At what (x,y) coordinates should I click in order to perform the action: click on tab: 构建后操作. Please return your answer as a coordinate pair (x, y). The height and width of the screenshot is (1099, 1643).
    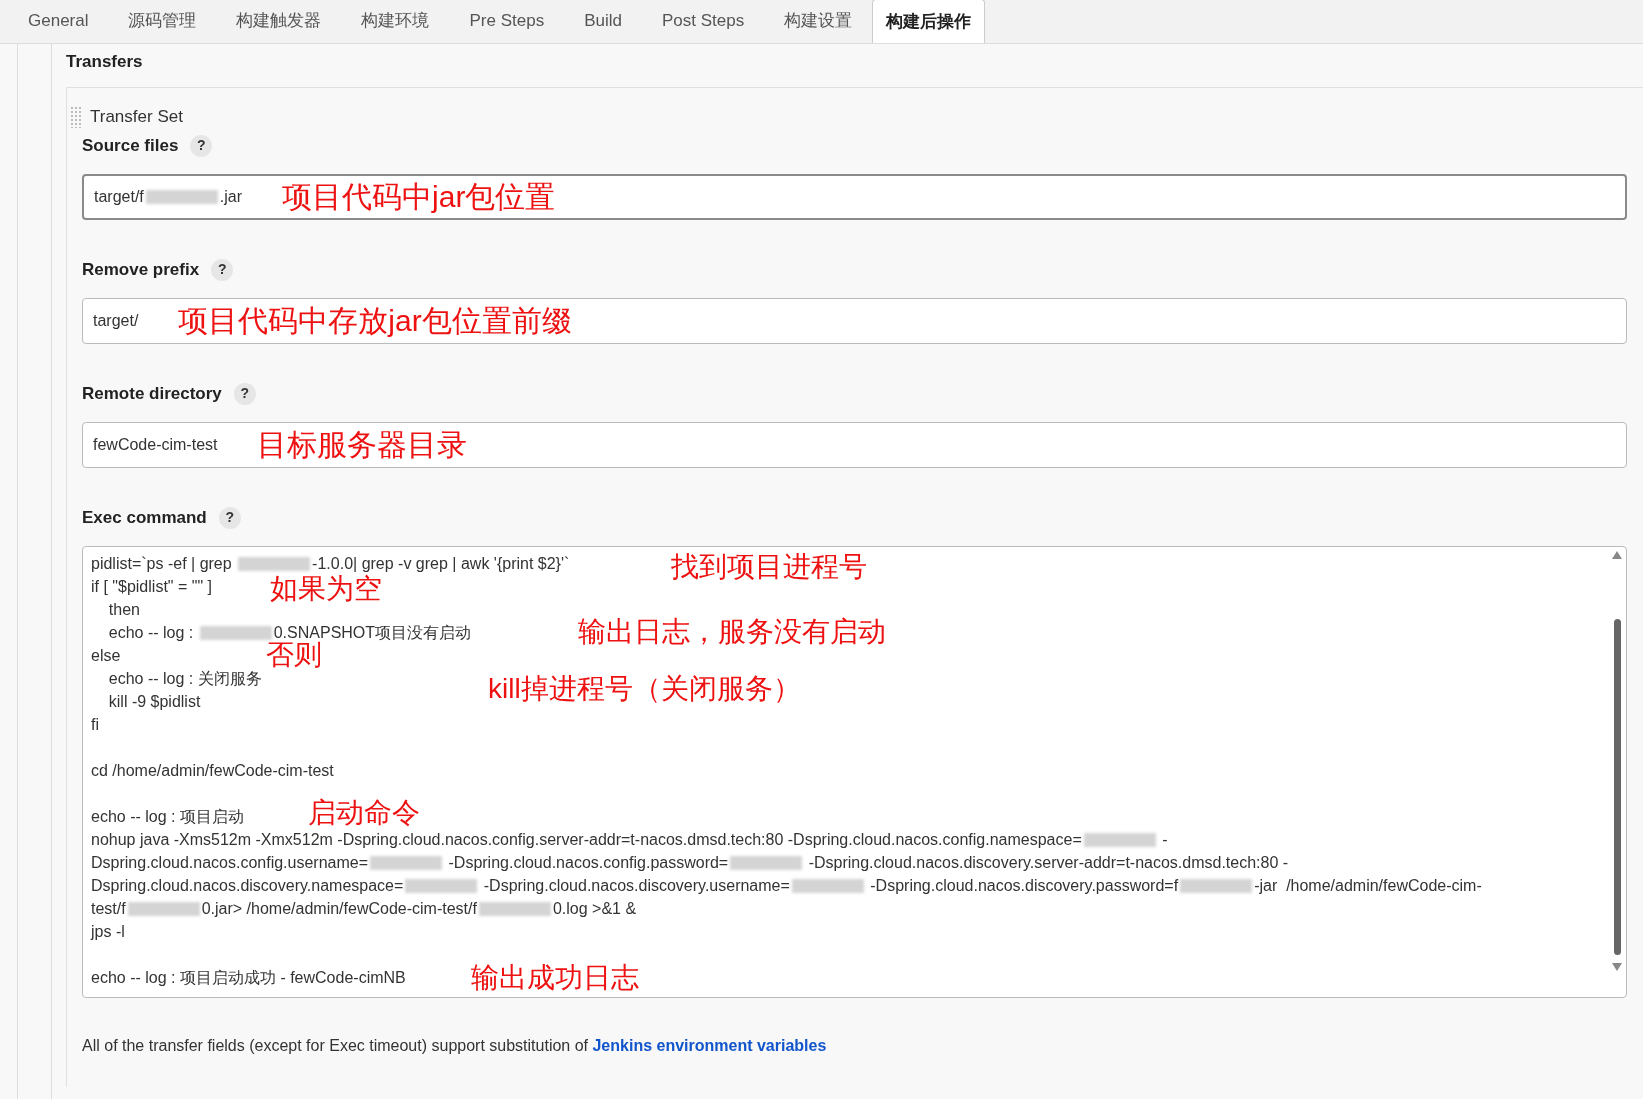
    Looking at the image, I should click on (929, 21).